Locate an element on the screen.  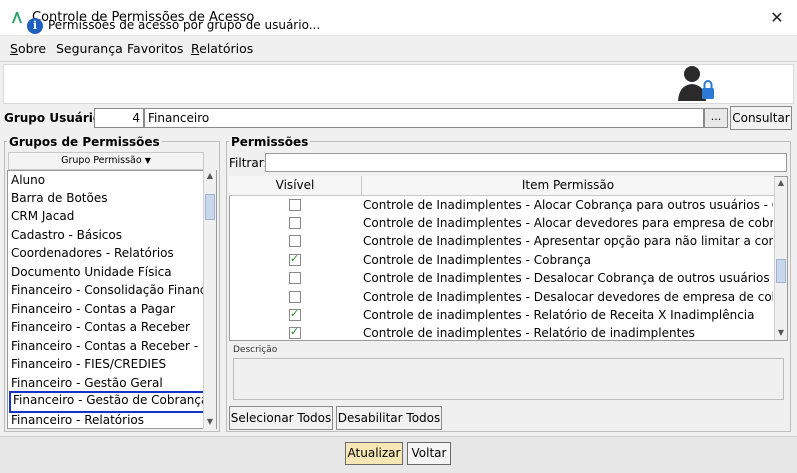
user-lock-icon is located at coordinates (696, 83).